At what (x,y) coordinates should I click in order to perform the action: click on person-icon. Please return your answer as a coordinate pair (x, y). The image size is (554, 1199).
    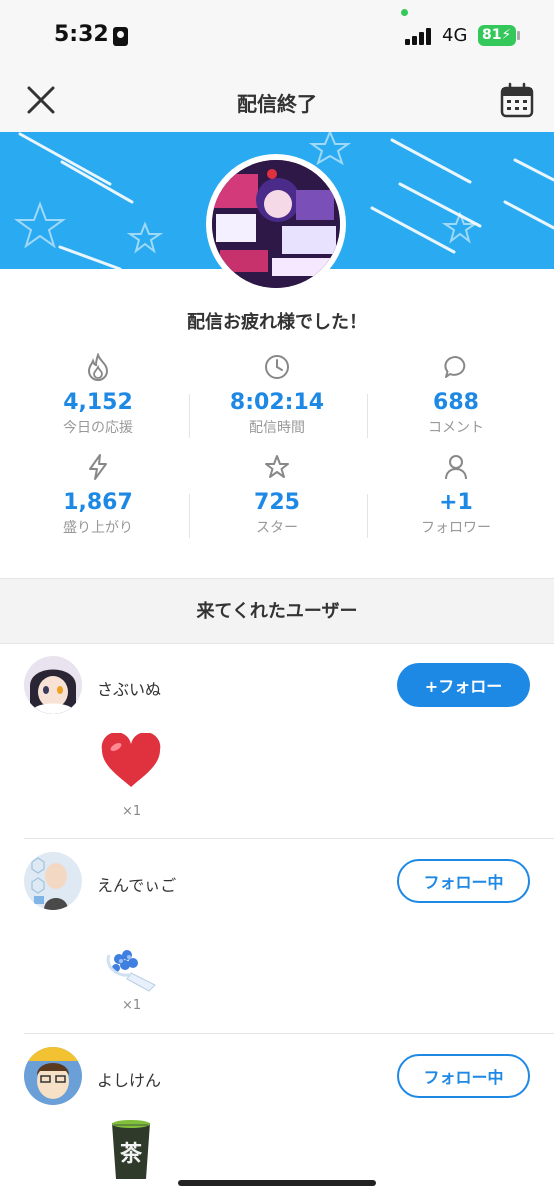
    Looking at the image, I should click on (456, 467).